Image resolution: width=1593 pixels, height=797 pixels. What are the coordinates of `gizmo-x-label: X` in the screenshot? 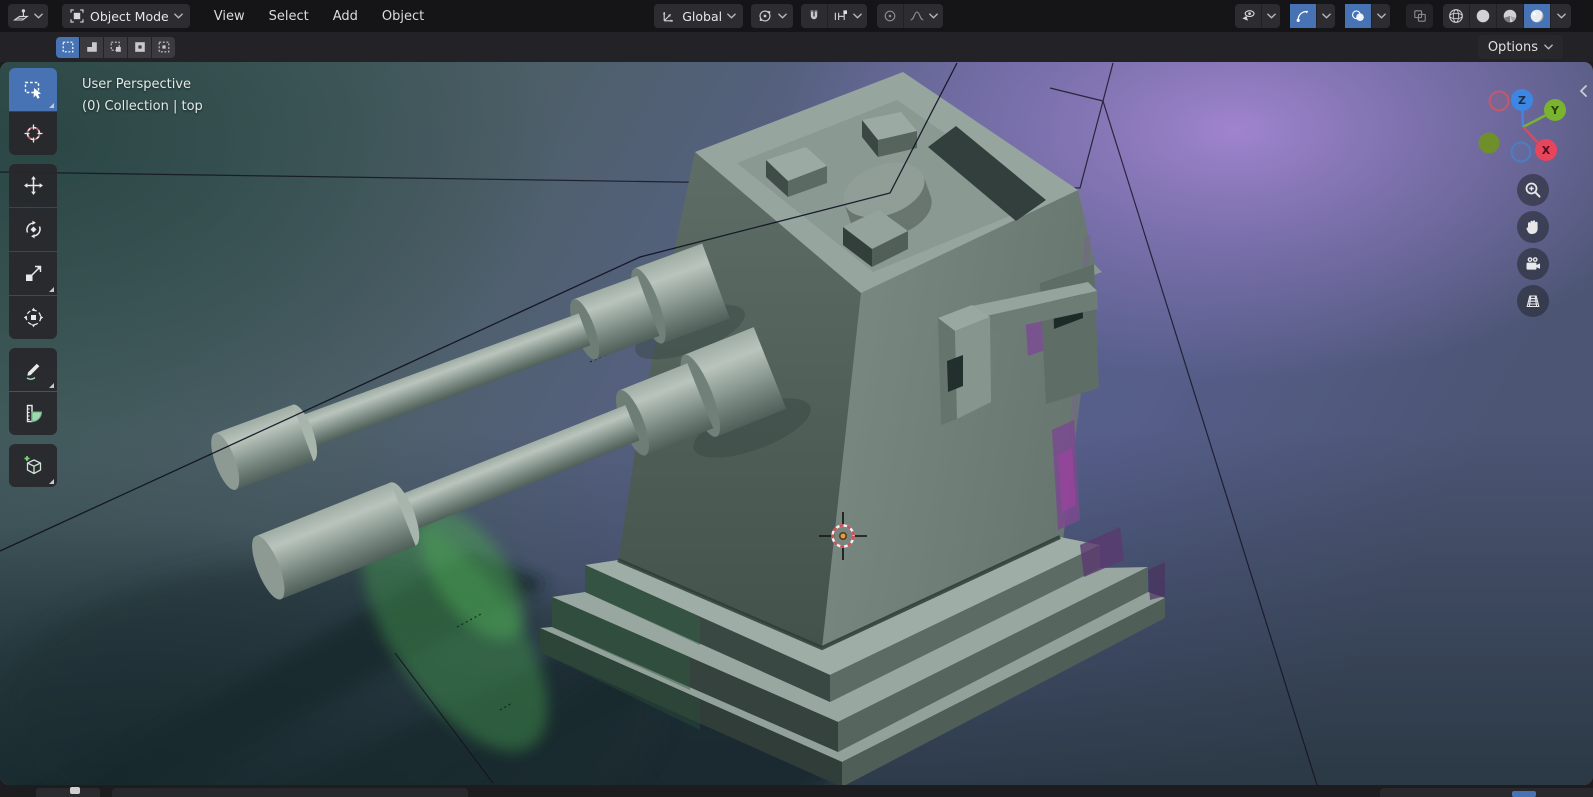 It's located at (1546, 150).